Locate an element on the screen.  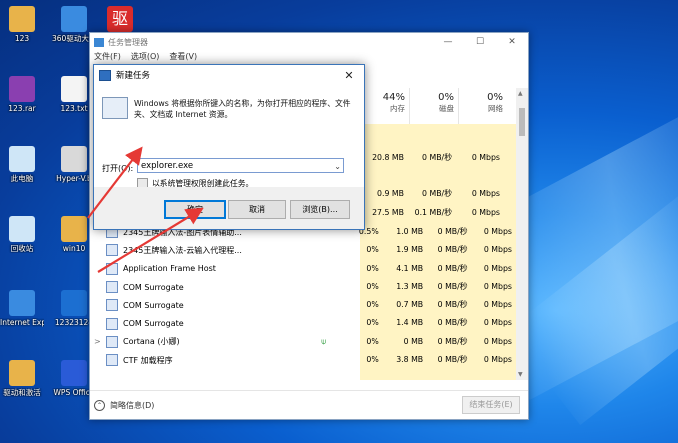
desktop-icon: 驱动和激活 is located at coordinates (22, 378).